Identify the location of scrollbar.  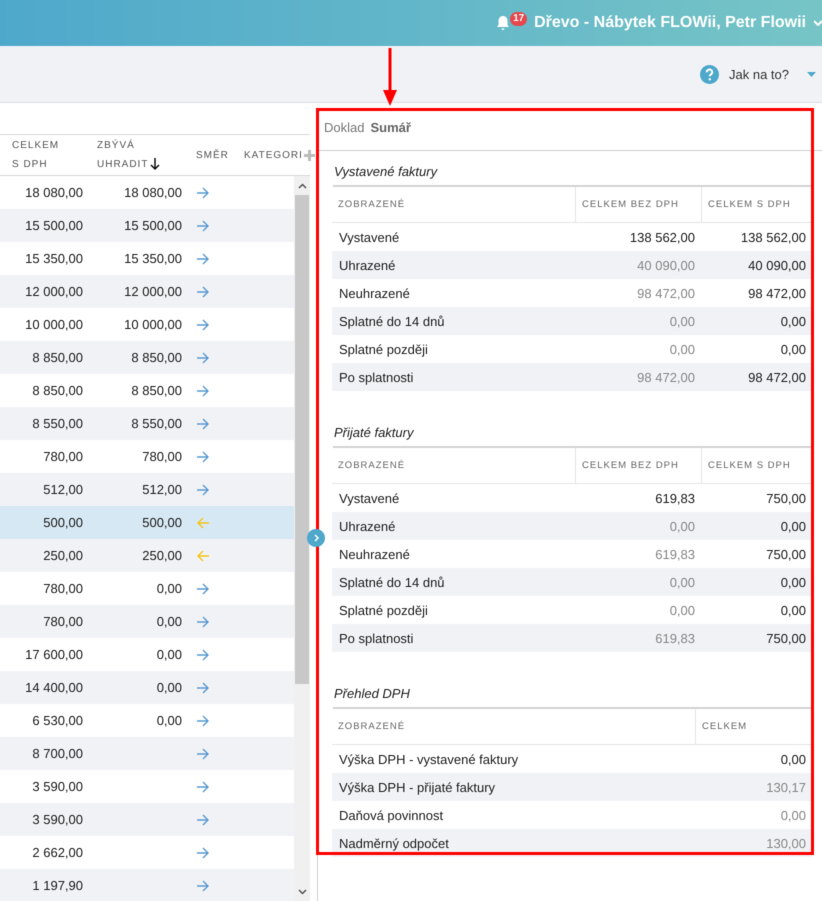
(302, 538).